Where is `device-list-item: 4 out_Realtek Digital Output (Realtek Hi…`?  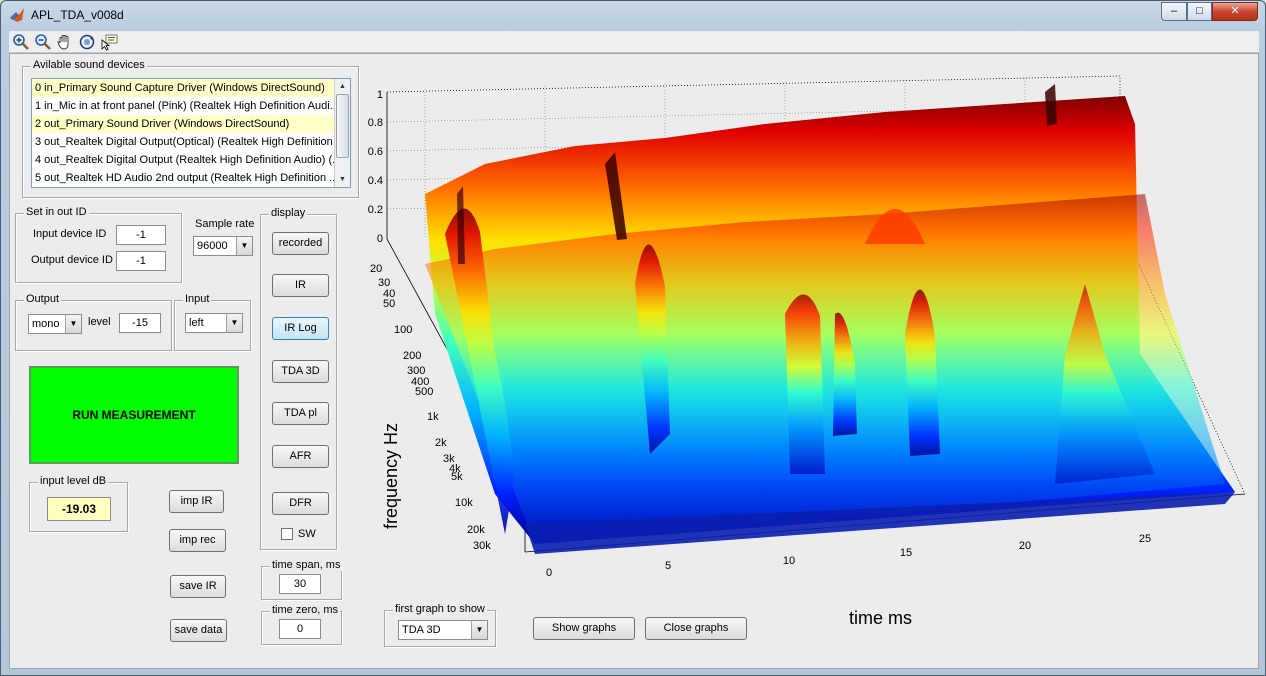
device-list-item: 4 out_Realtek Digital Output (Realtek Hi… is located at coordinates (191, 160).